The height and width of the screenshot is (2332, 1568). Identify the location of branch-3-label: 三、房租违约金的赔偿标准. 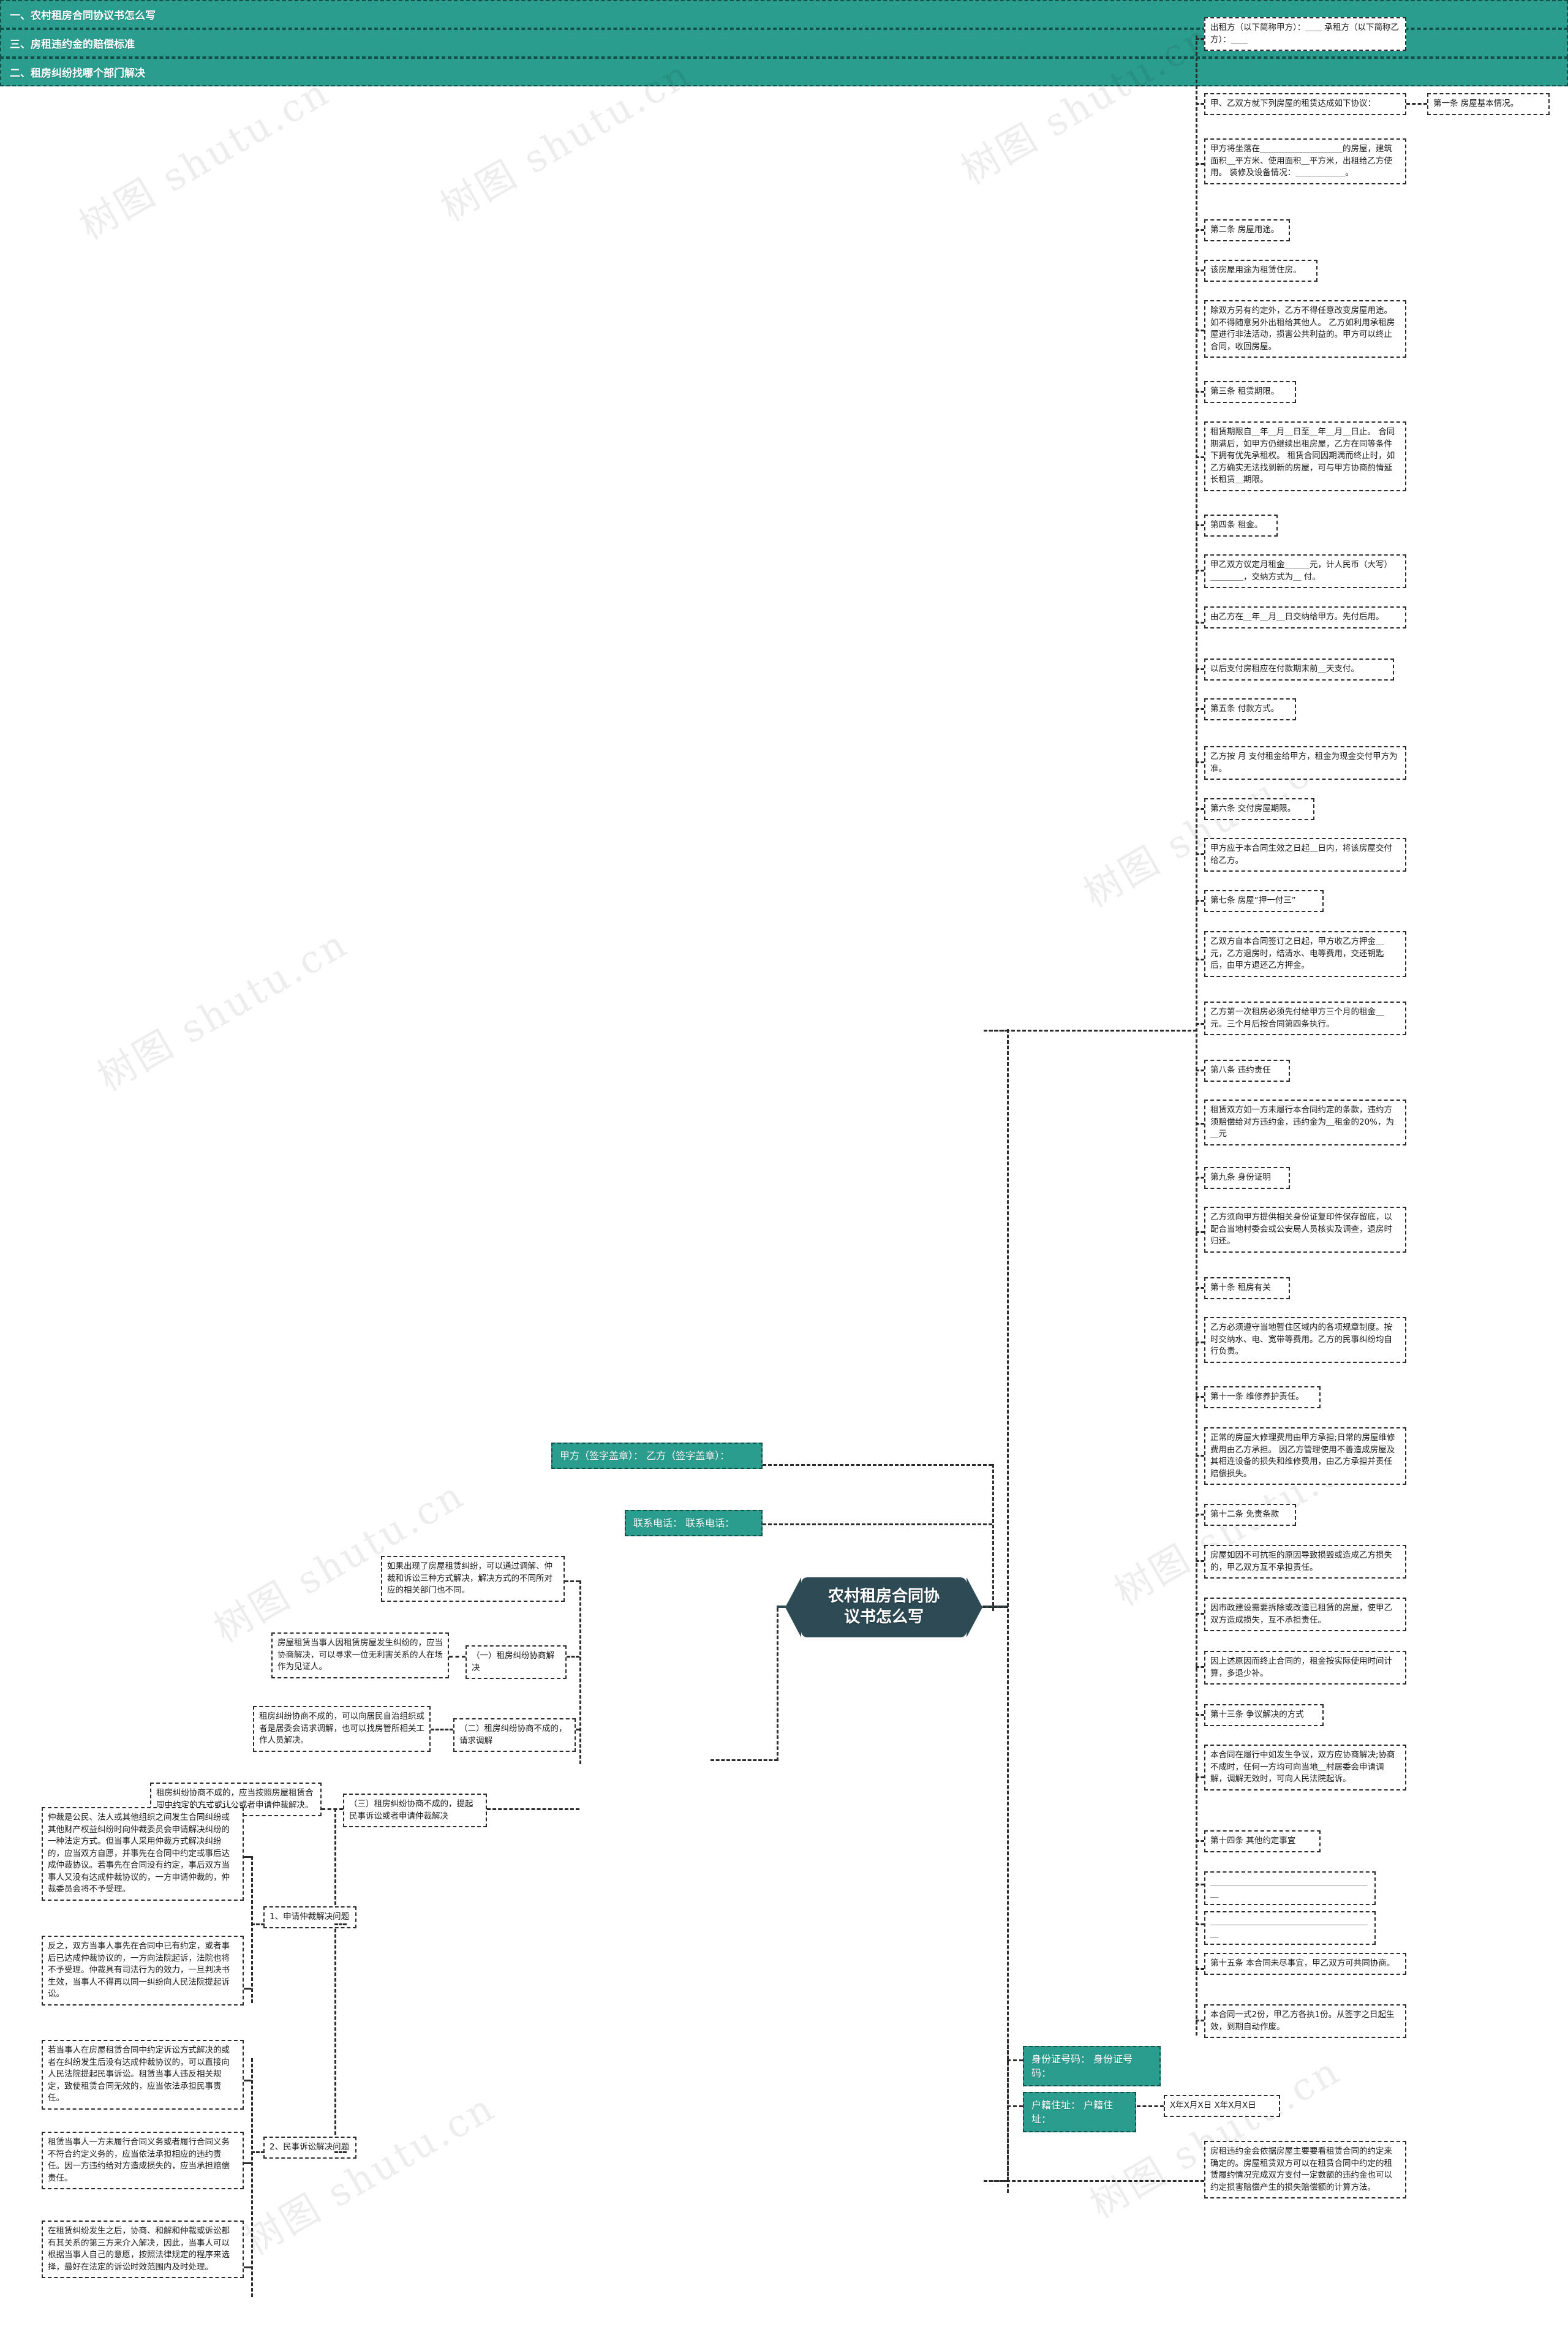
(72, 45).